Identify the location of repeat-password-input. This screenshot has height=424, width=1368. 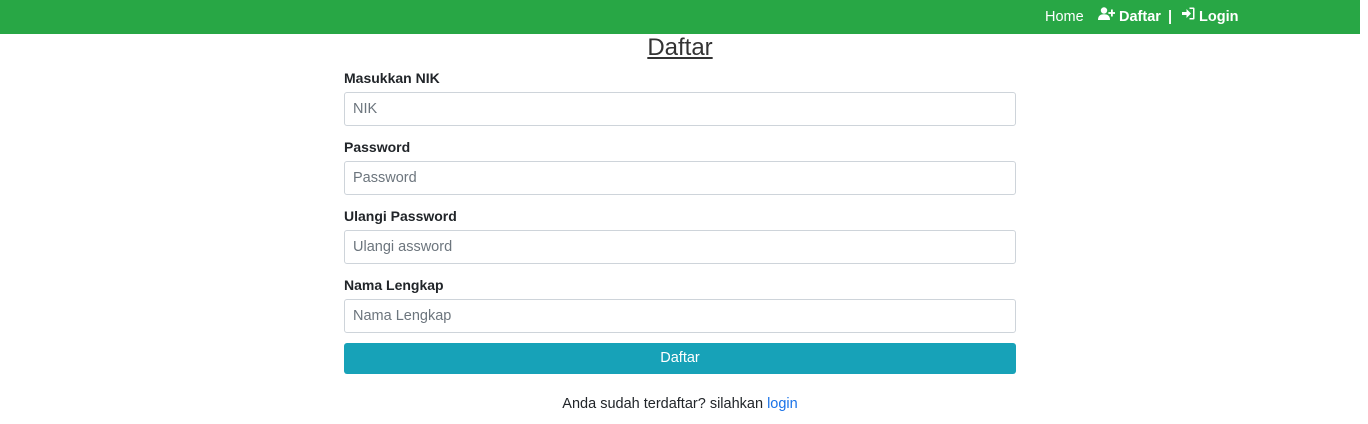
(680, 247).